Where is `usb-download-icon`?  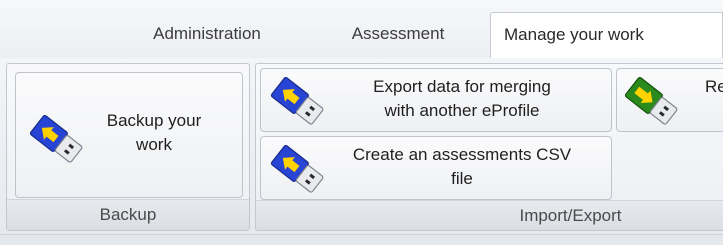
usb-download-icon is located at coordinates (651, 103).